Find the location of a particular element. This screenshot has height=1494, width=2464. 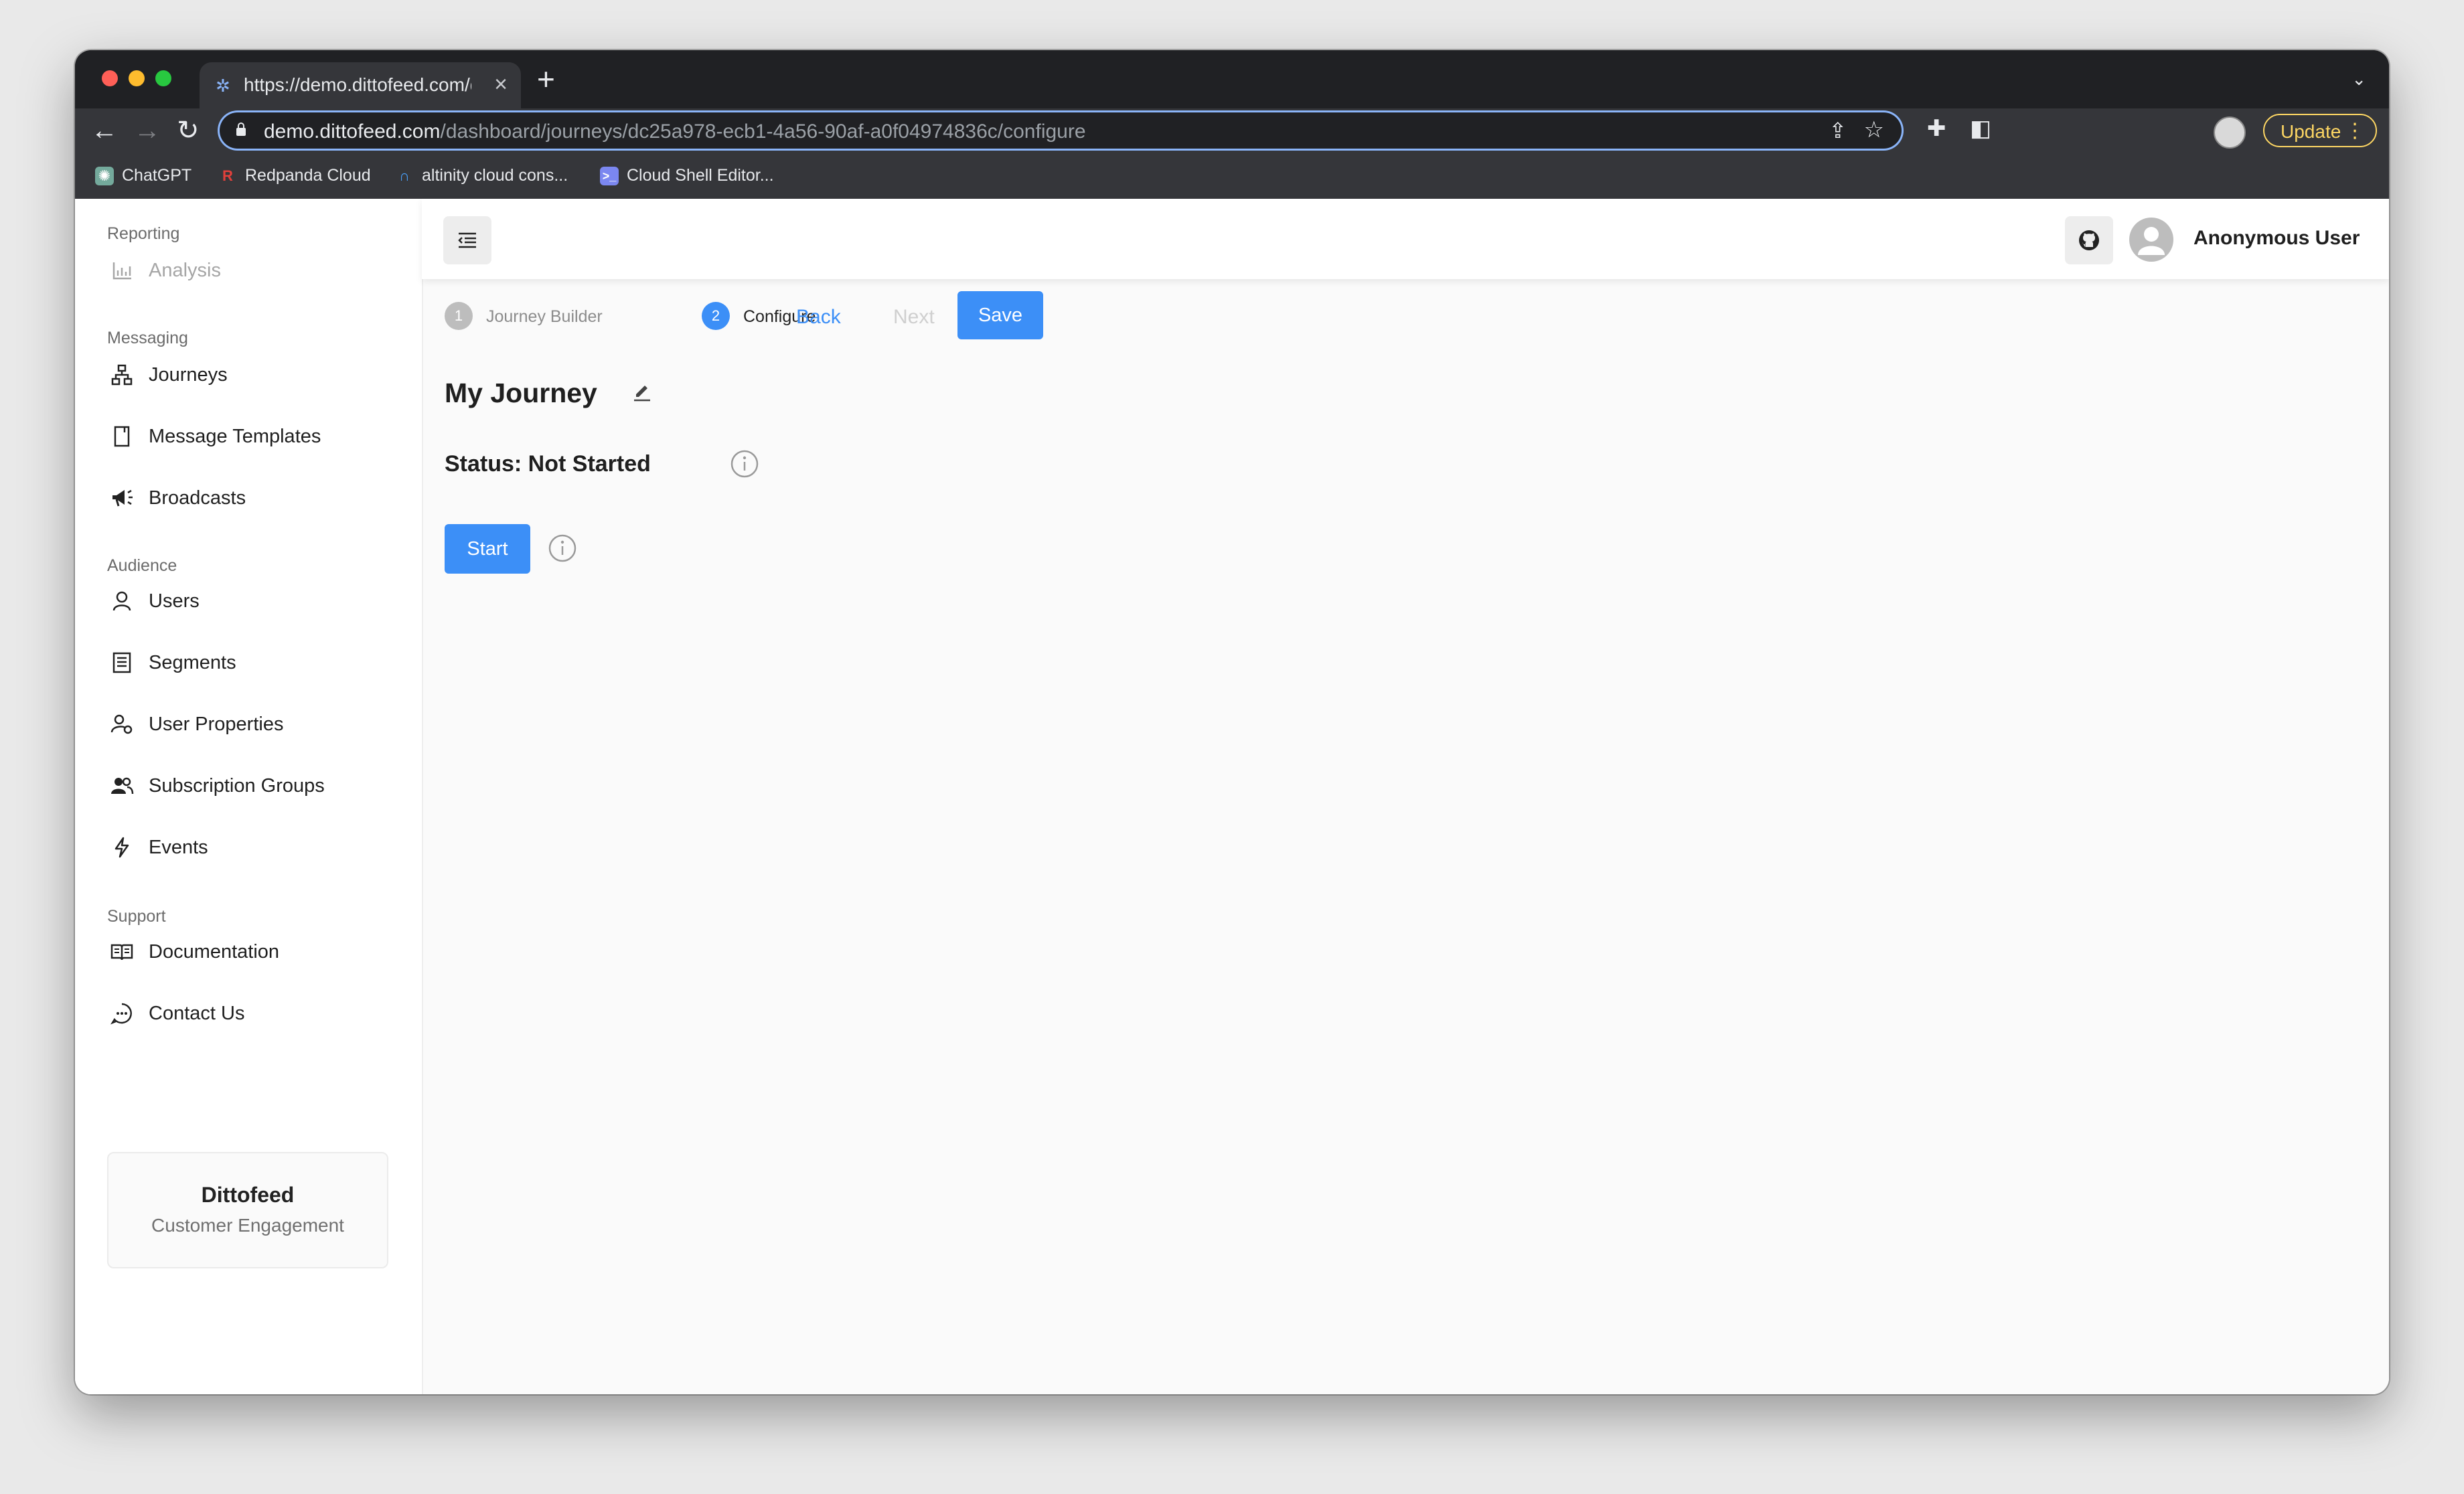

sidebar-item-label: Broadcasts is located at coordinates (197, 498).